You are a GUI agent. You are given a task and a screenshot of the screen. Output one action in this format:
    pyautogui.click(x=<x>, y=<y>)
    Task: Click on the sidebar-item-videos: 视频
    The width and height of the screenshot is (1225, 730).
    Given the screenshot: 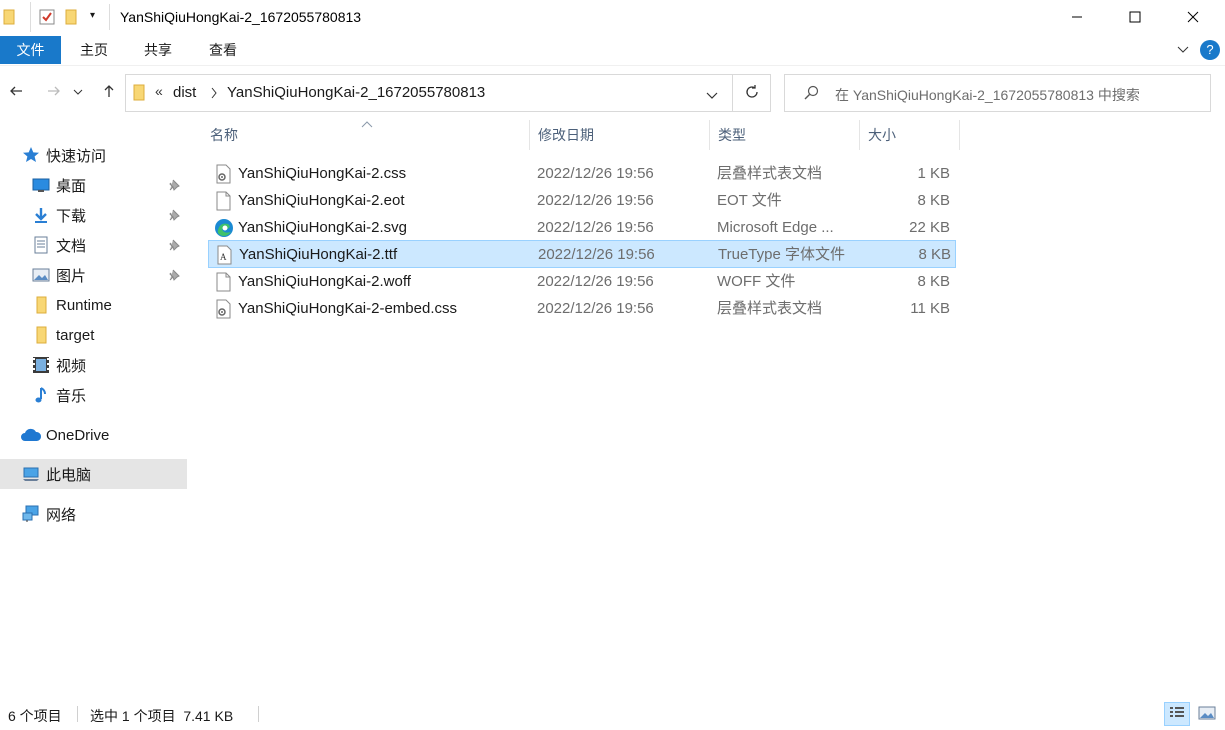 What is the action you would take?
    pyautogui.click(x=93, y=365)
    